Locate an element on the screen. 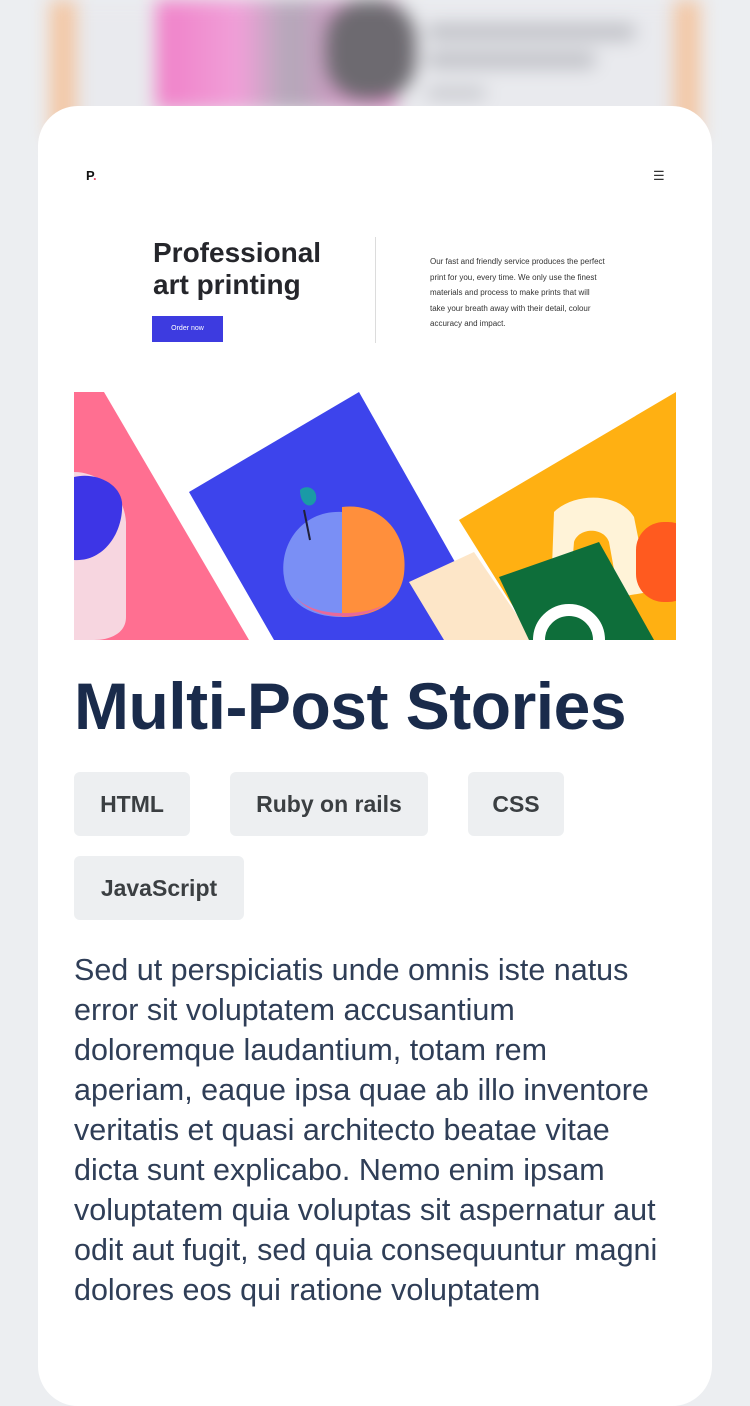 Image resolution: width=750 pixels, height=1406 pixels. hamburger-menu-icon: ☰ is located at coordinates (659, 175).